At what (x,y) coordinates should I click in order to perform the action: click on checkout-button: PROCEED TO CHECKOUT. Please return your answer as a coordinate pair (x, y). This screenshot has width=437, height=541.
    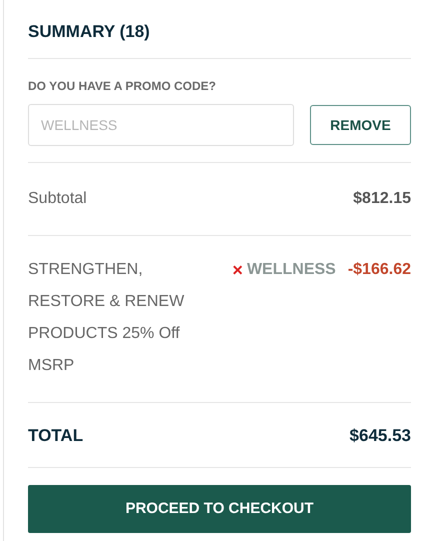
    Looking at the image, I should click on (219, 509).